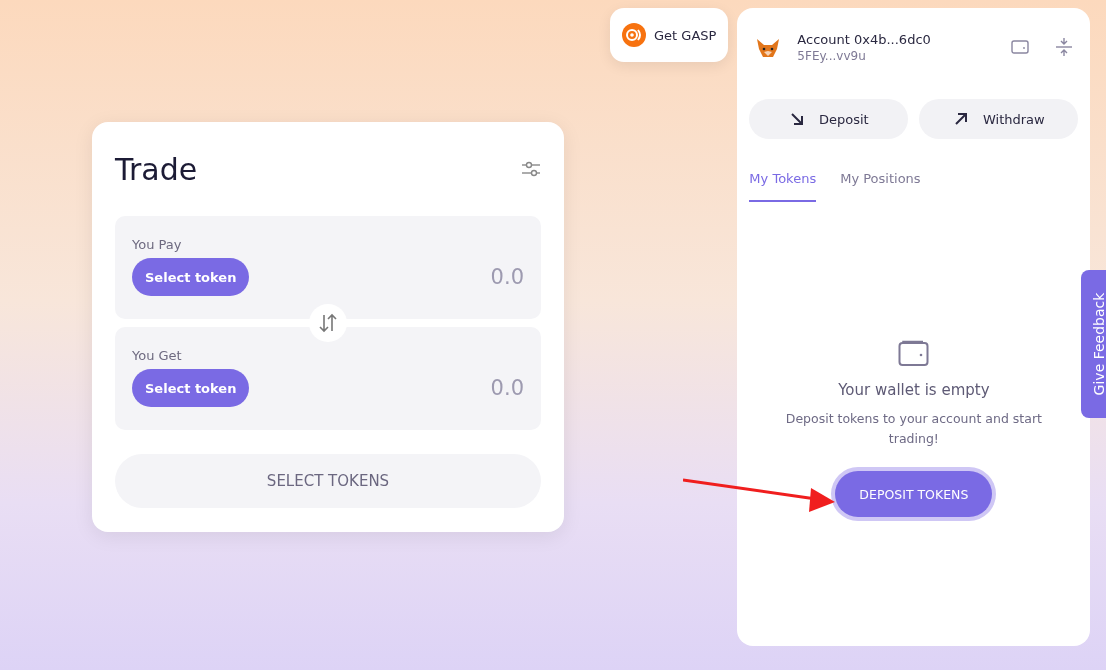  What do you see at coordinates (999, 119) in the screenshot?
I see `withdraw-button: Withdraw` at bounding box center [999, 119].